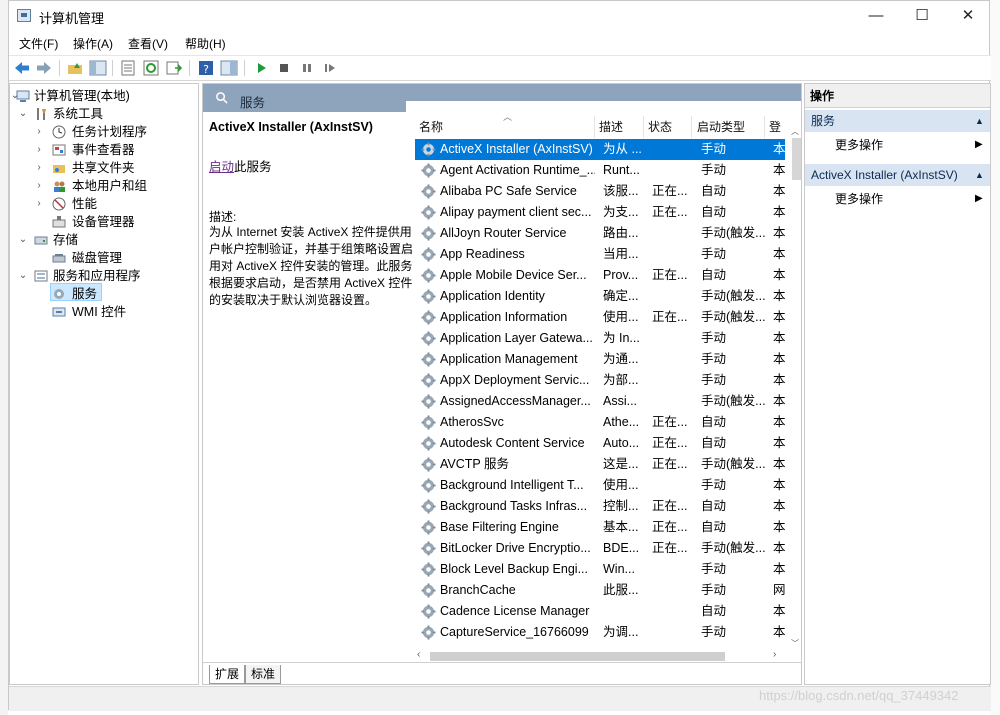 This screenshot has width=1000, height=715. What do you see at coordinates (795, 388) in the screenshot?
I see `vertical-scrollbar: ︿ ﹀` at bounding box center [795, 388].